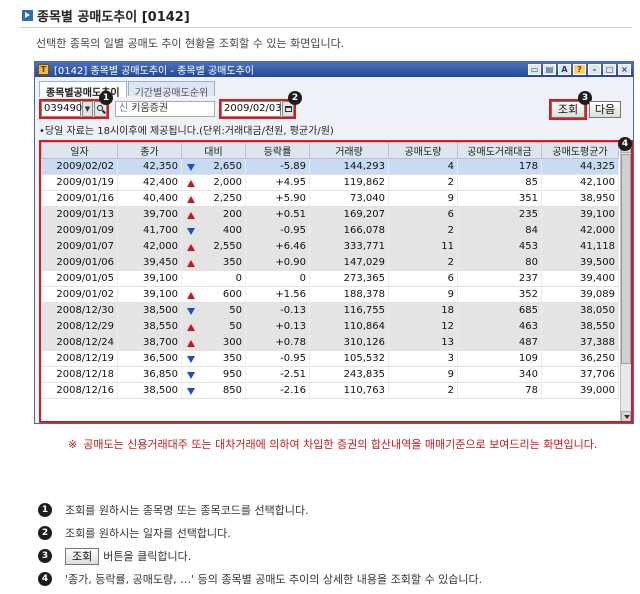 This screenshot has width=640, height=594. What do you see at coordinates (124, 108) in the screenshot?
I see `market-prefix: 신` at bounding box center [124, 108].